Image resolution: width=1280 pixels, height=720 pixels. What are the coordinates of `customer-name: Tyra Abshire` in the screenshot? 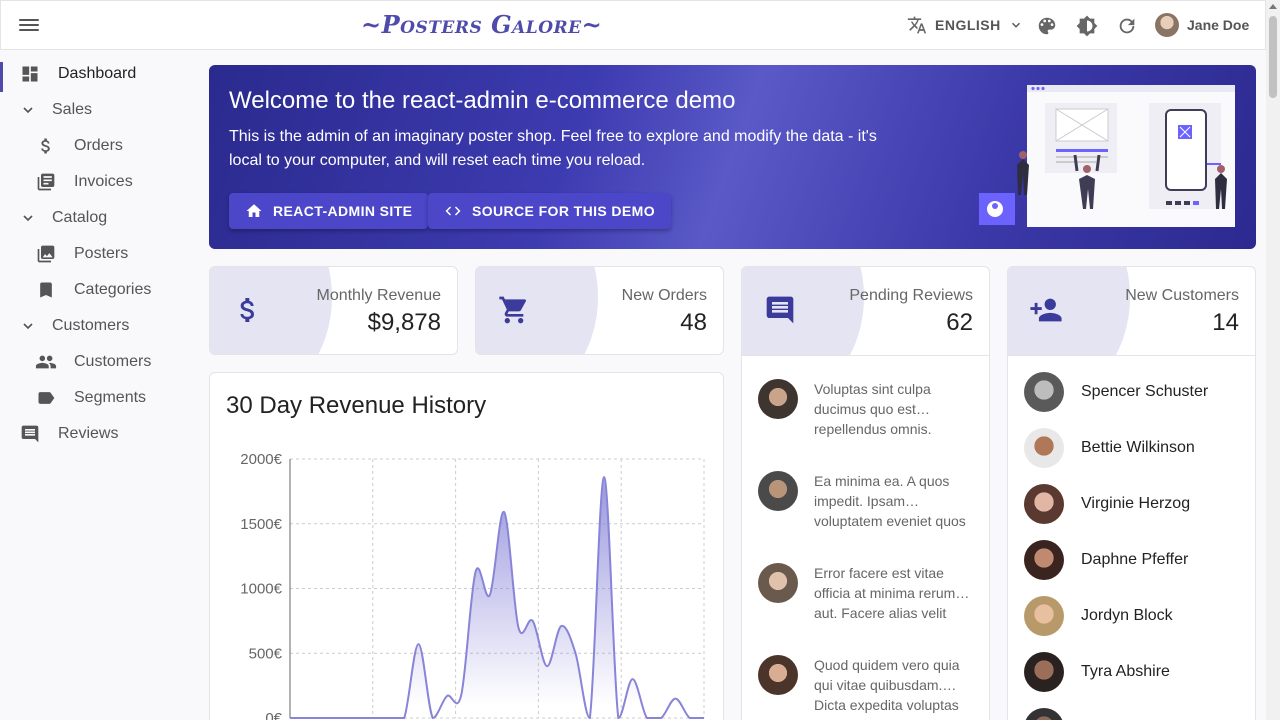 It's located at (1125, 671).